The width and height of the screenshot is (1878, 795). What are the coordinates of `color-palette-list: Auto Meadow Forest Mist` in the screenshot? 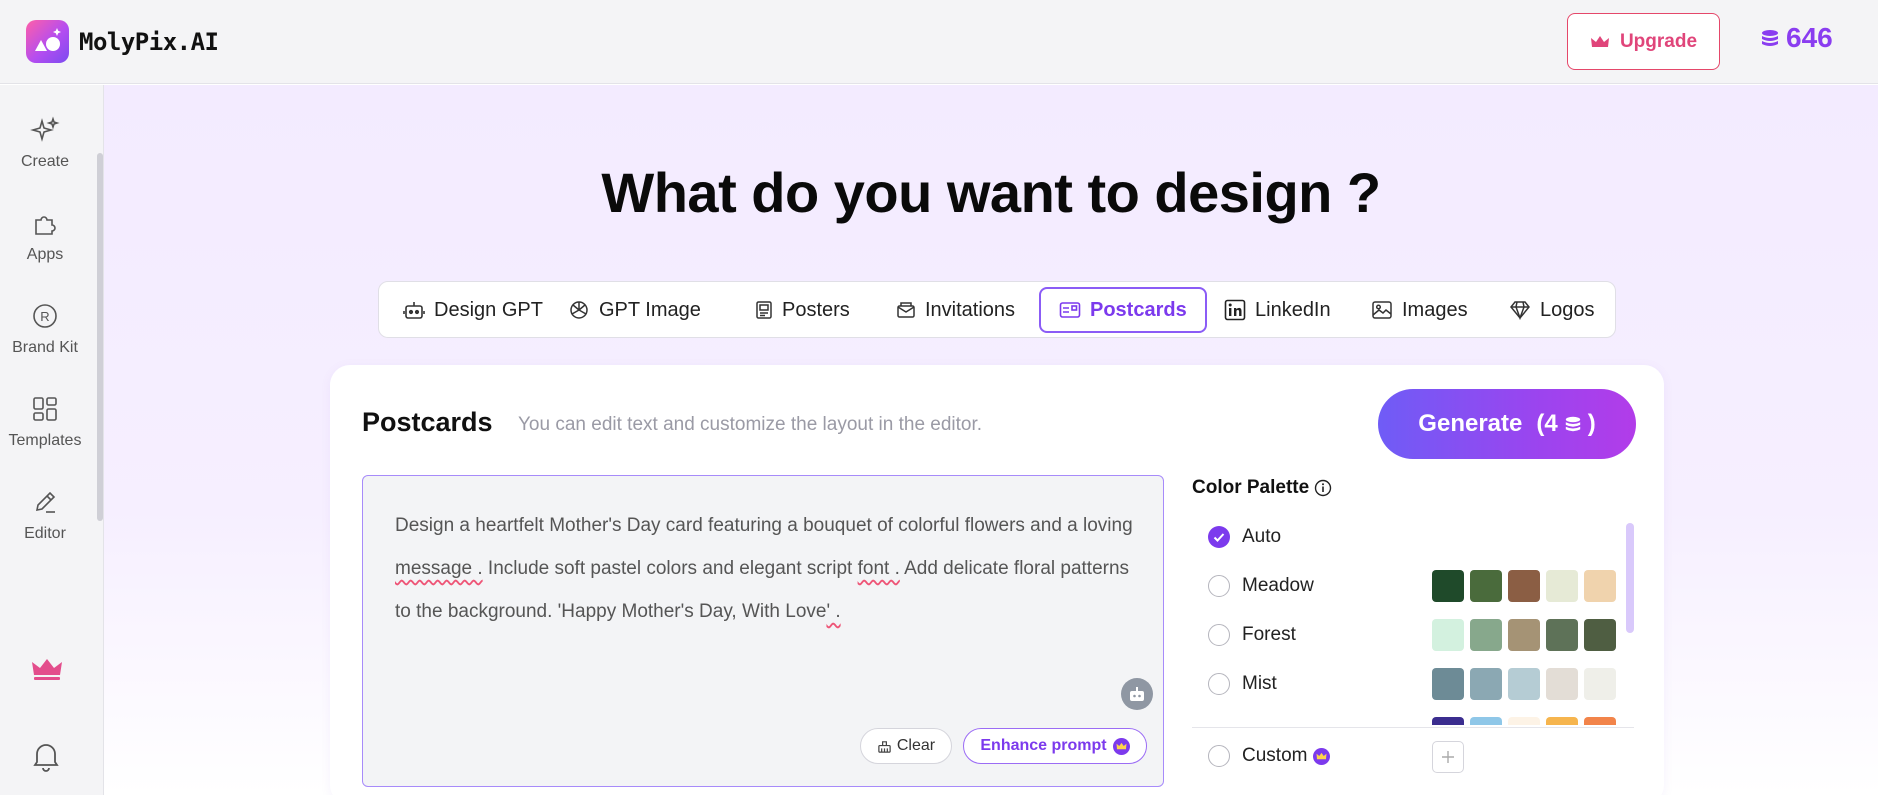 It's located at (1413, 620).